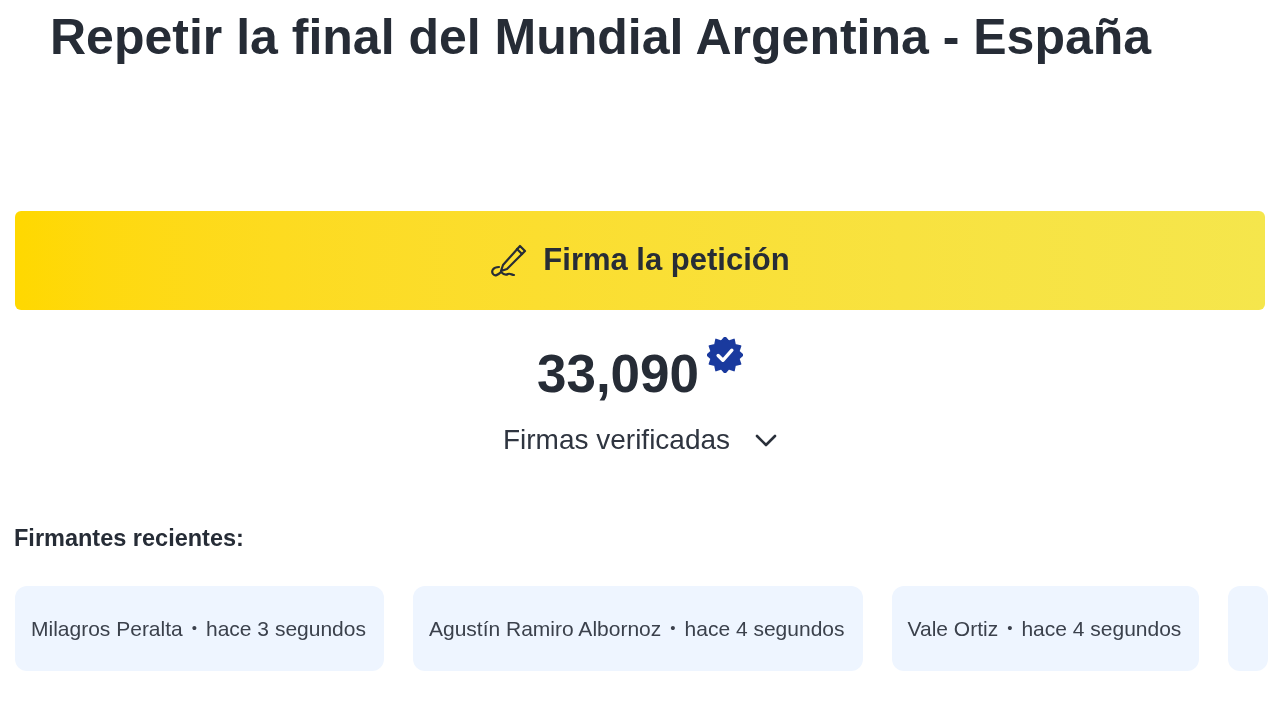 The height and width of the screenshot is (720, 1280). What do you see at coordinates (129, 538) in the screenshot?
I see `recent-signers-heading: Firmantes recientes:` at bounding box center [129, 538].